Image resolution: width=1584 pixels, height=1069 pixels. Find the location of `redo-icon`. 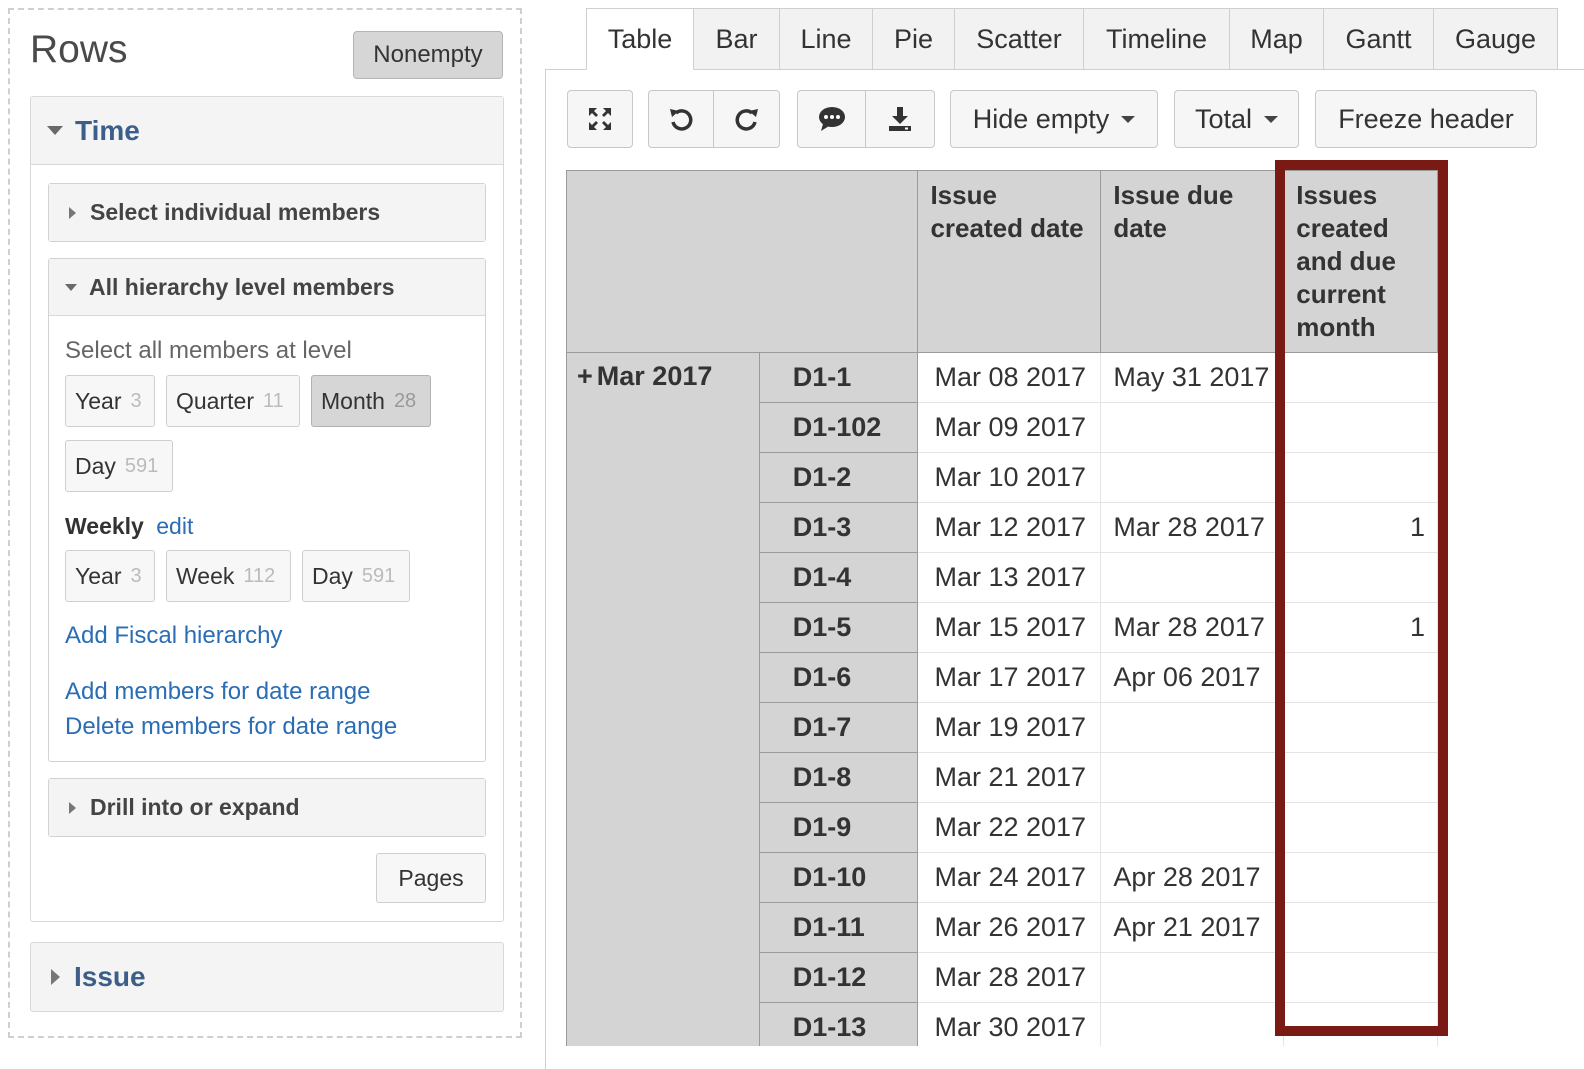

redo-icon is located at coordinates (746, 120).